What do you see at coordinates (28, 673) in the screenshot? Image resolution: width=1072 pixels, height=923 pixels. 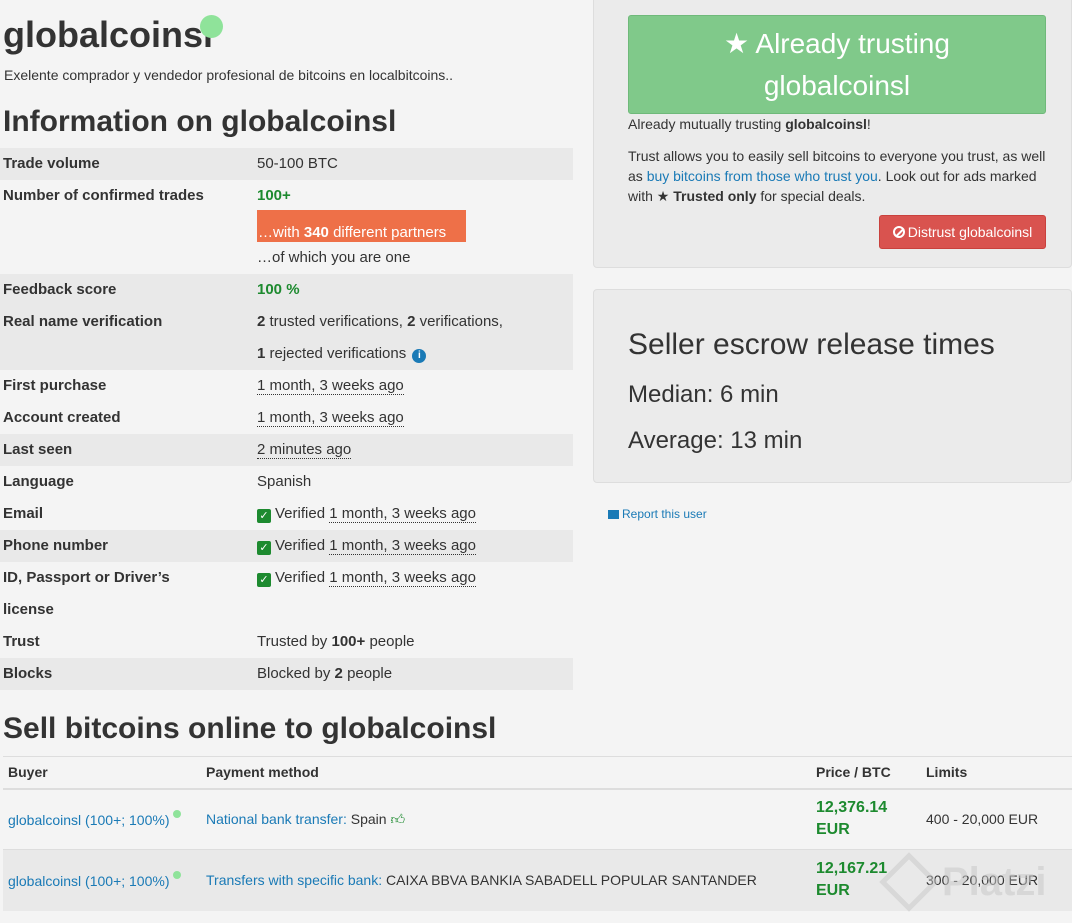 I see `info-label: Blocks` at bounding box center [28, 673].